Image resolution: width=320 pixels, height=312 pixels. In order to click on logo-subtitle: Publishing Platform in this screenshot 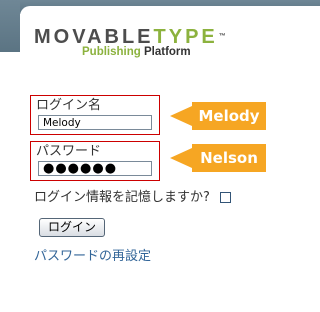, I will do `click(136, 52)`.